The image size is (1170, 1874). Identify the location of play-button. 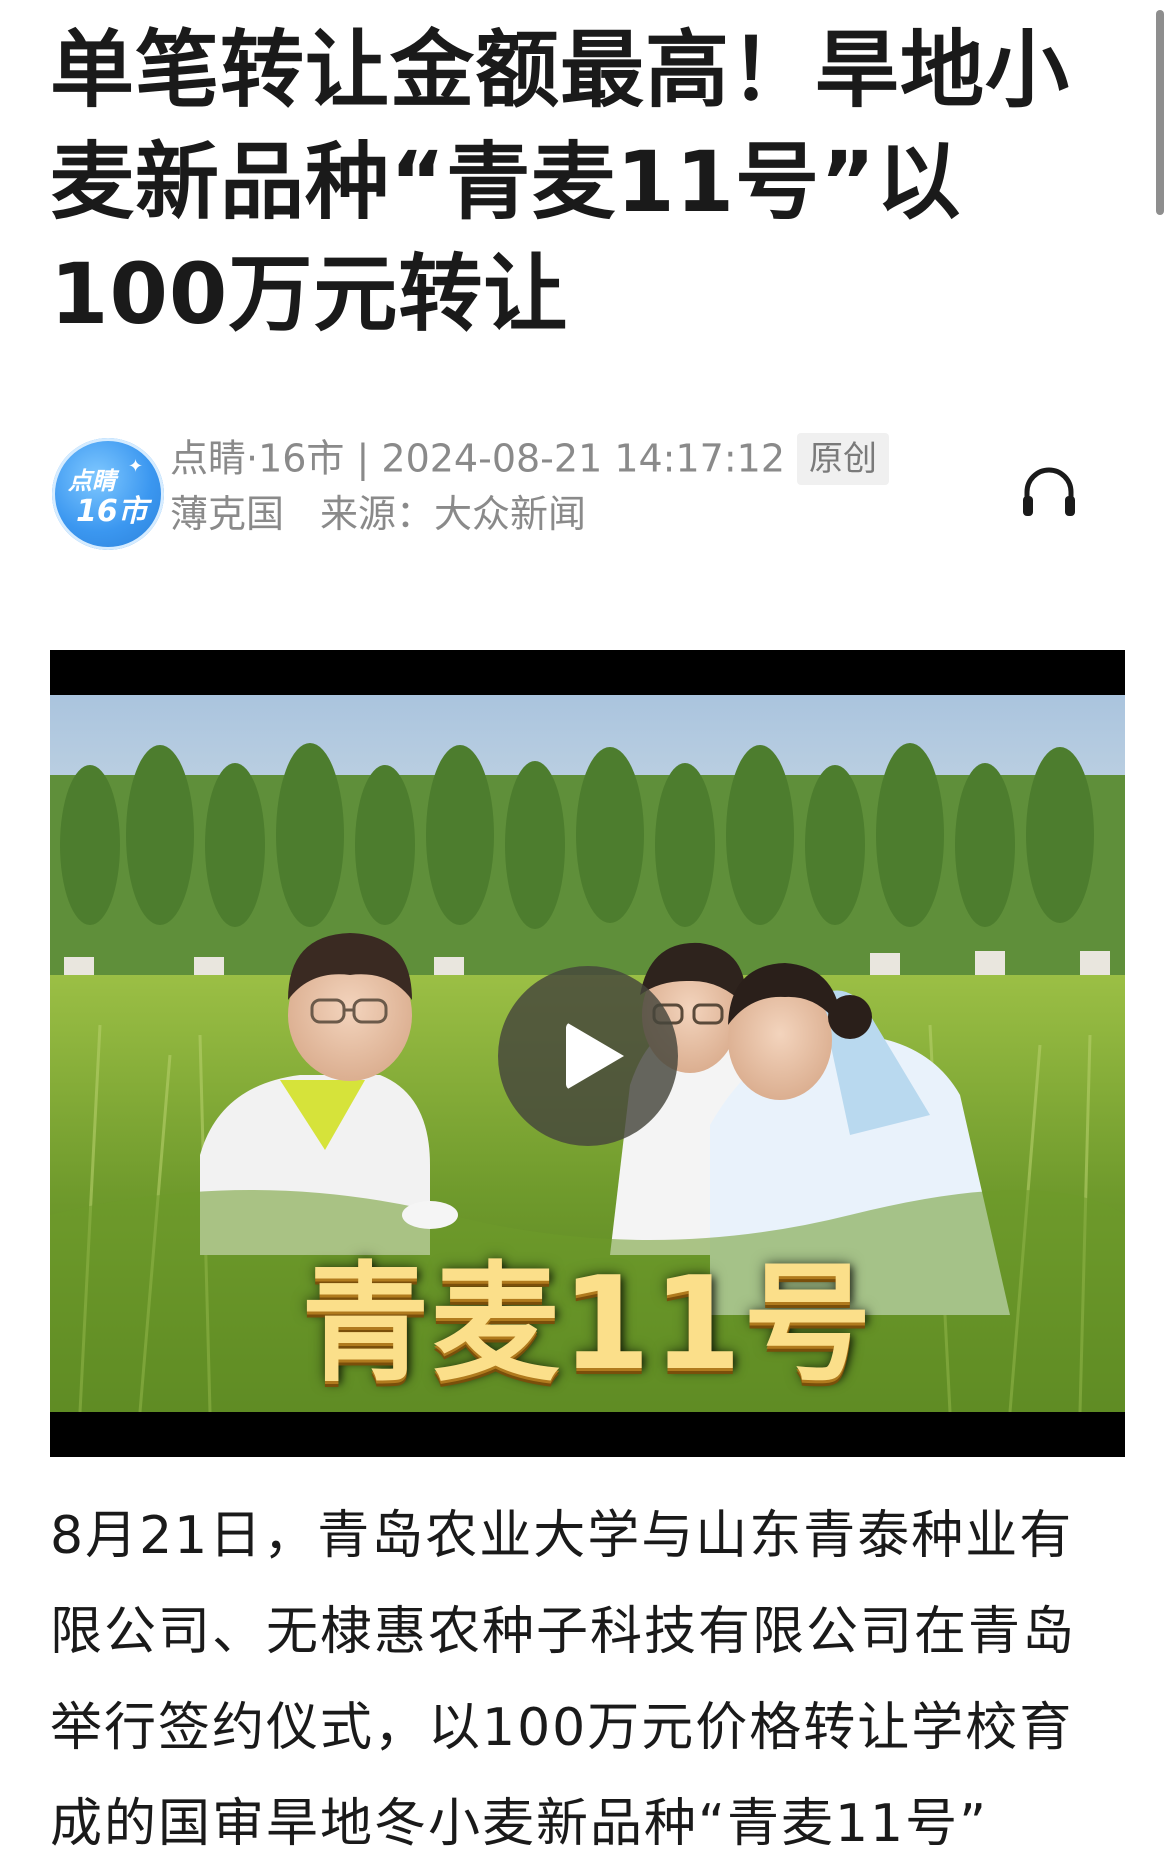
(588, 1056).